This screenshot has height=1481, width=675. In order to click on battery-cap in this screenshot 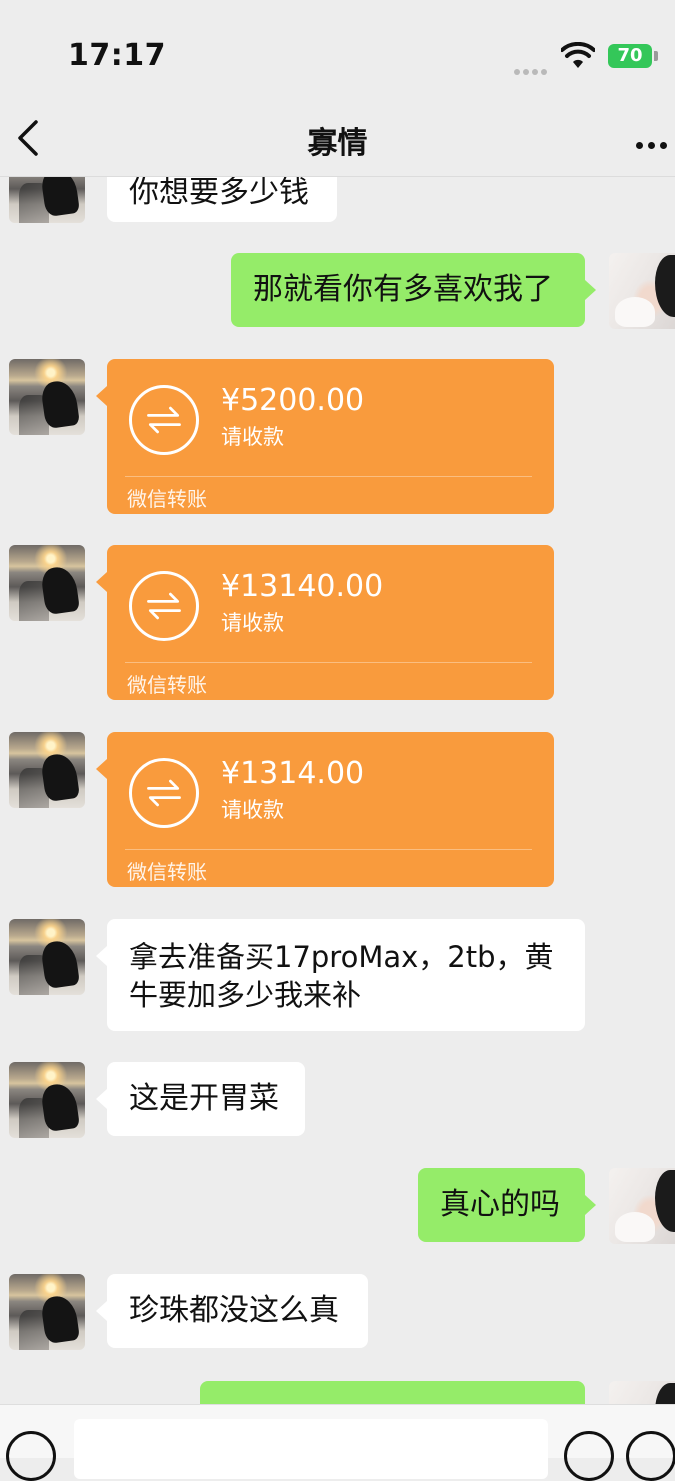, I will do `click(656, 56)`.